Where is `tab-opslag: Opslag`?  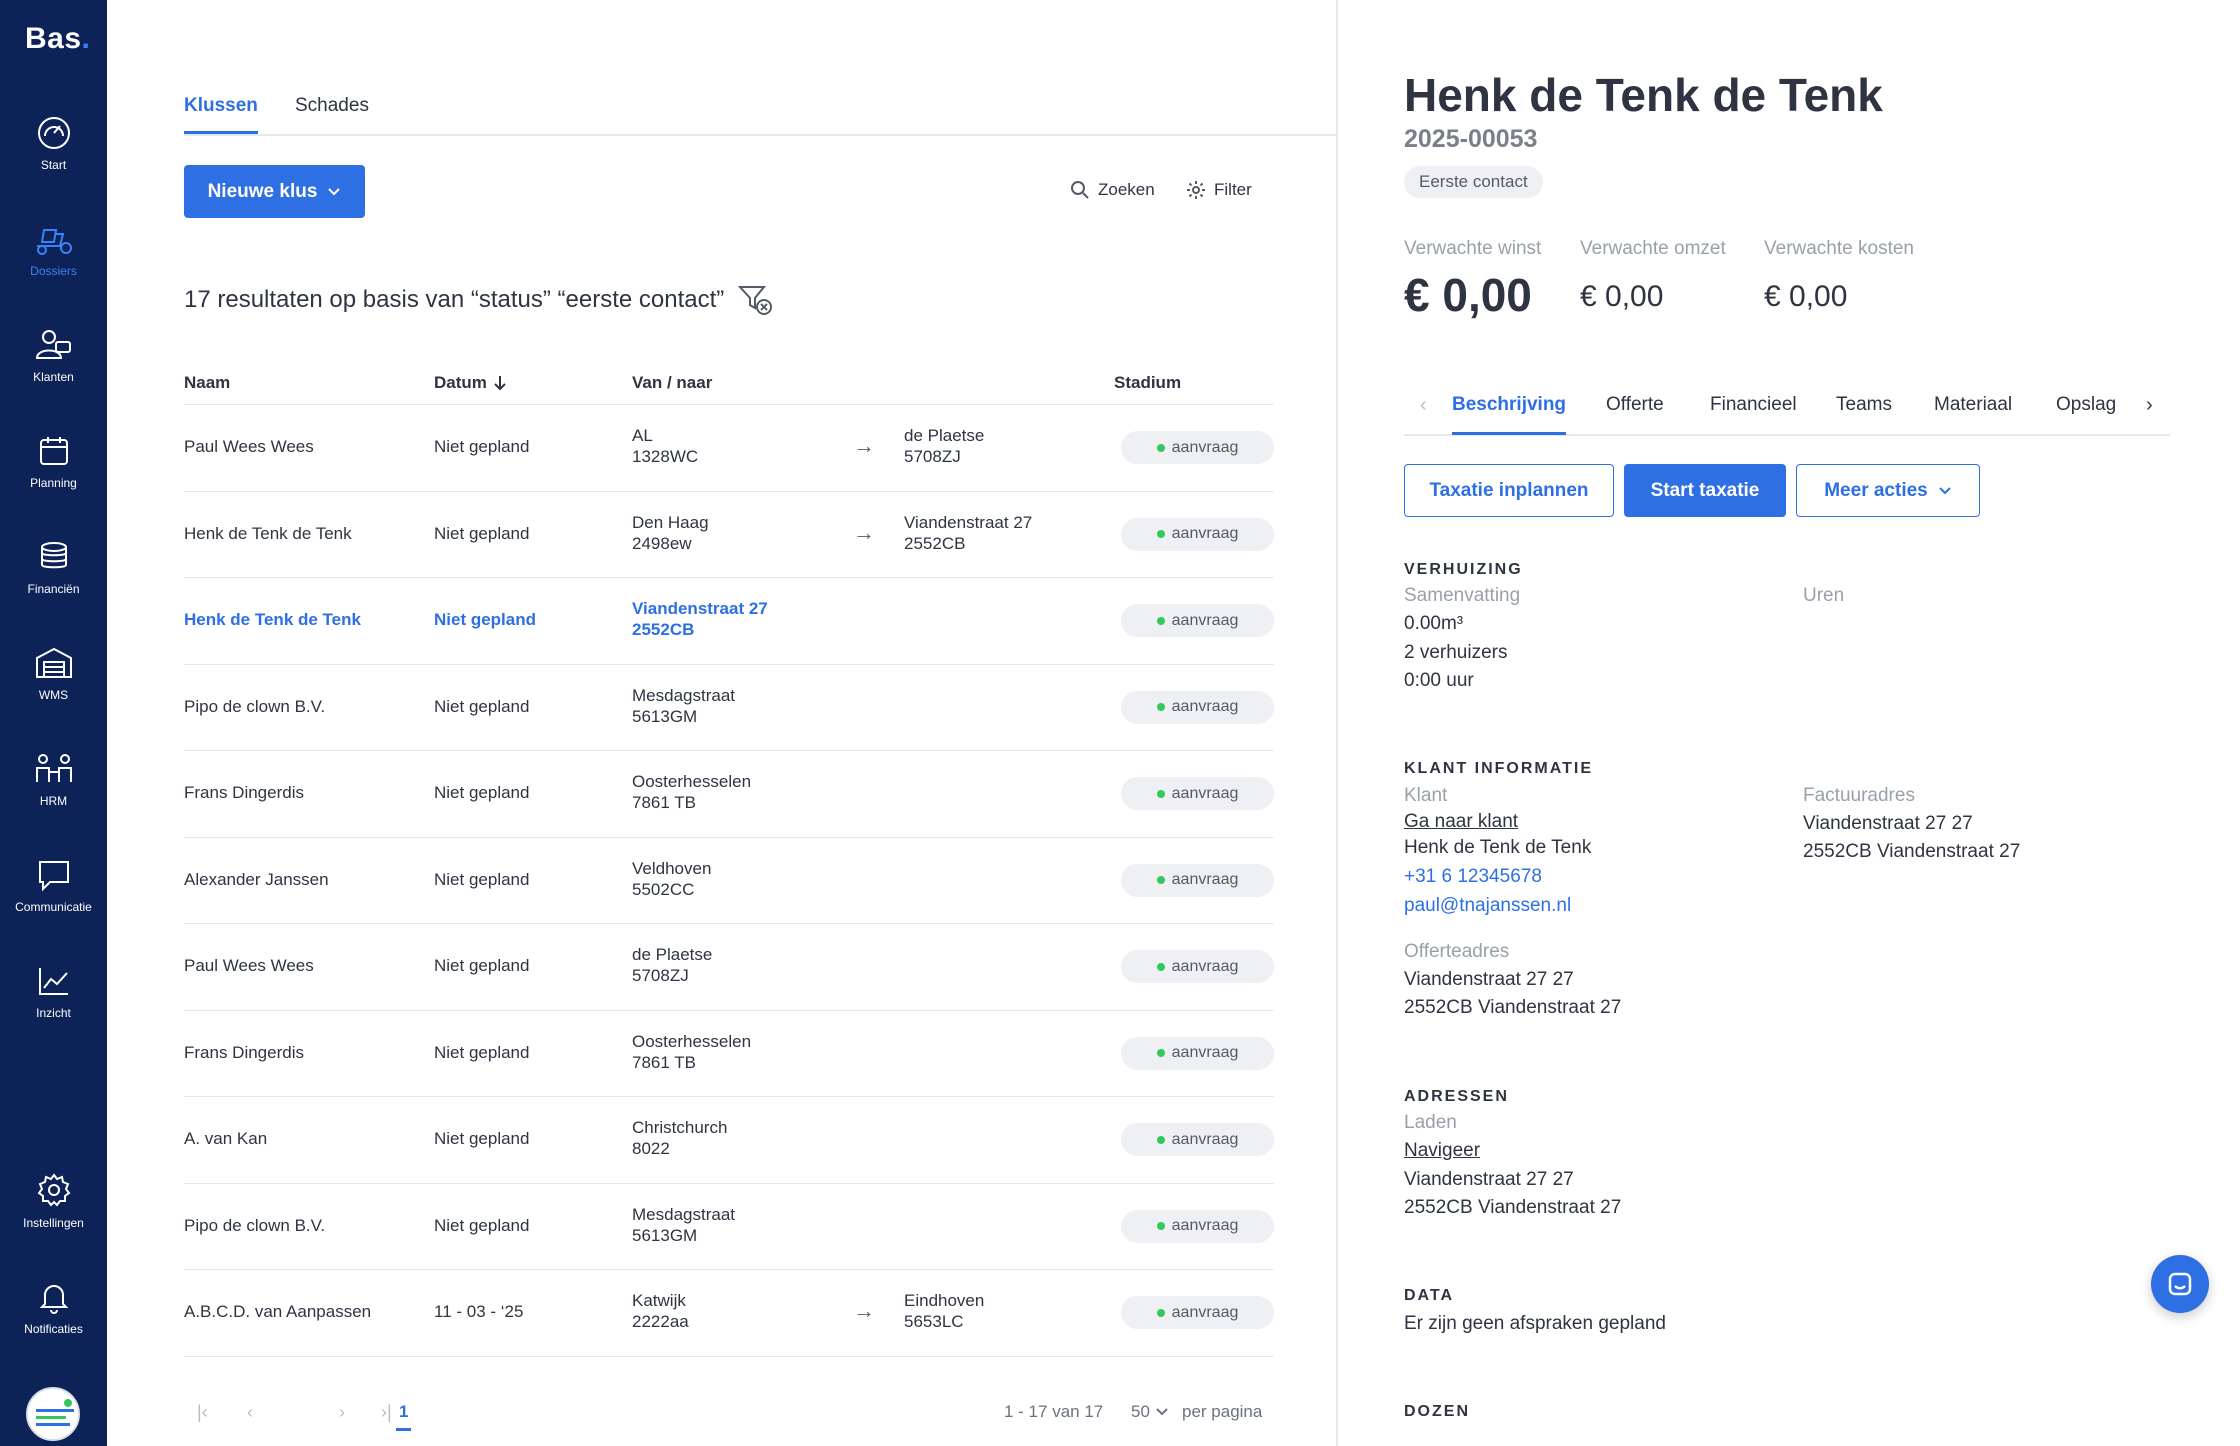 tab-opslag: Opslag is located at coordinates (2086, 413).